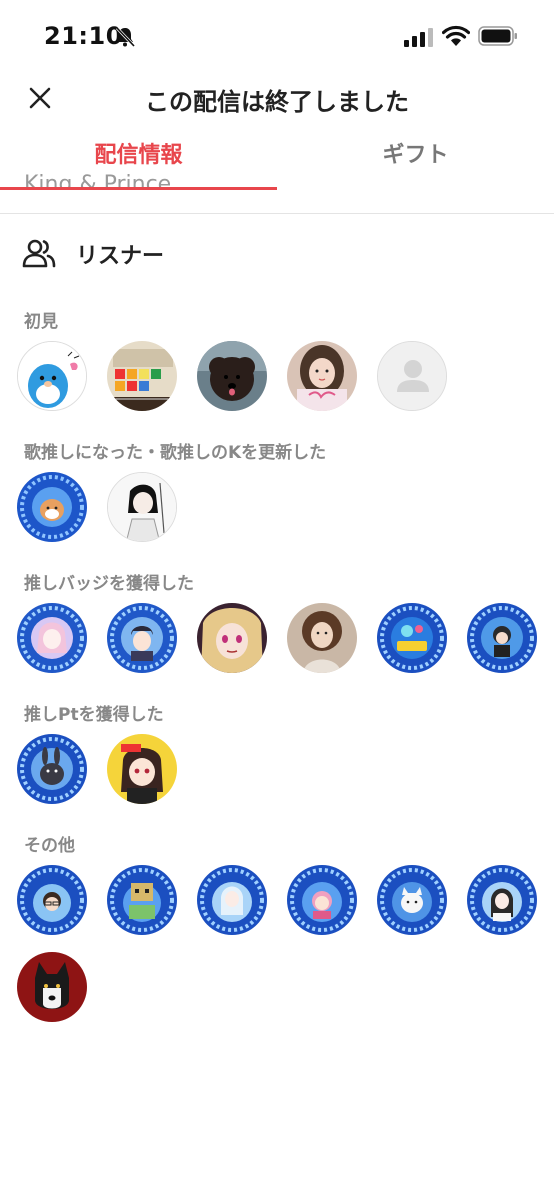 The image size is (554, 1199). I want to click on bell-slash-icon, so click(125, 37).